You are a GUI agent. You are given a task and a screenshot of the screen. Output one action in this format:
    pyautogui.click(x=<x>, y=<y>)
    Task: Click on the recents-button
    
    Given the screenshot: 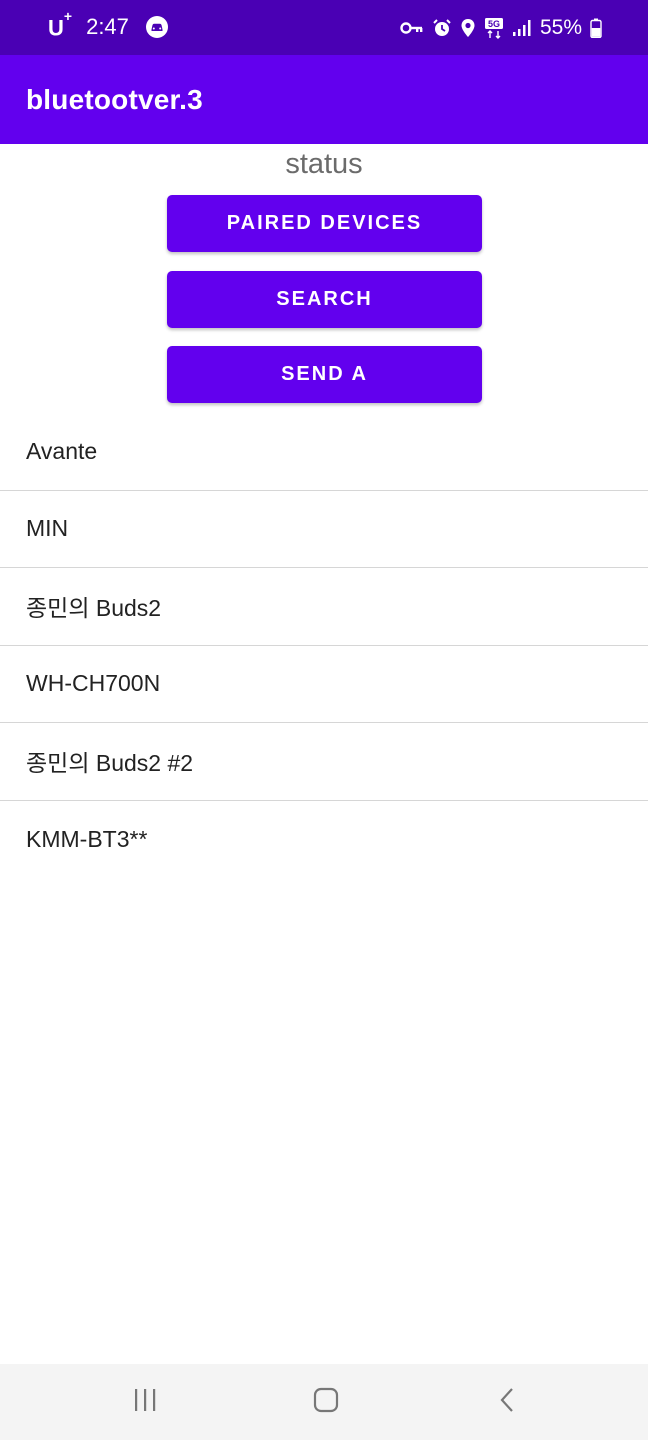 What is the action you would take?
    pyautogui.click(x=145, y=1402)
    